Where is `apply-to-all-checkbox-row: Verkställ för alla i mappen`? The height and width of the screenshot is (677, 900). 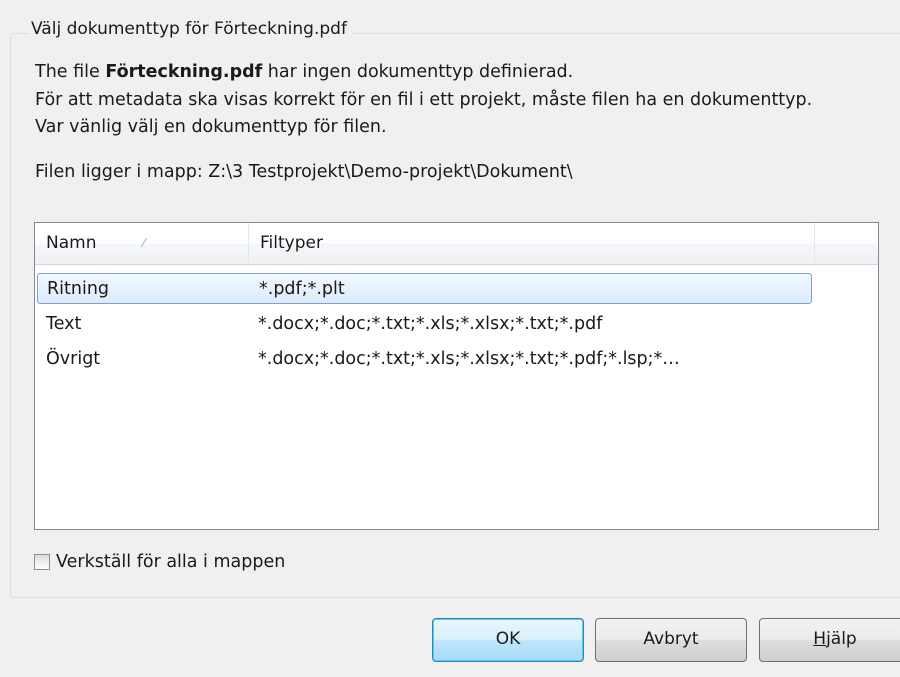
apply-to-all-checkbox-row: Verkställ för alla i mappen is located at coordinates (159, 562).